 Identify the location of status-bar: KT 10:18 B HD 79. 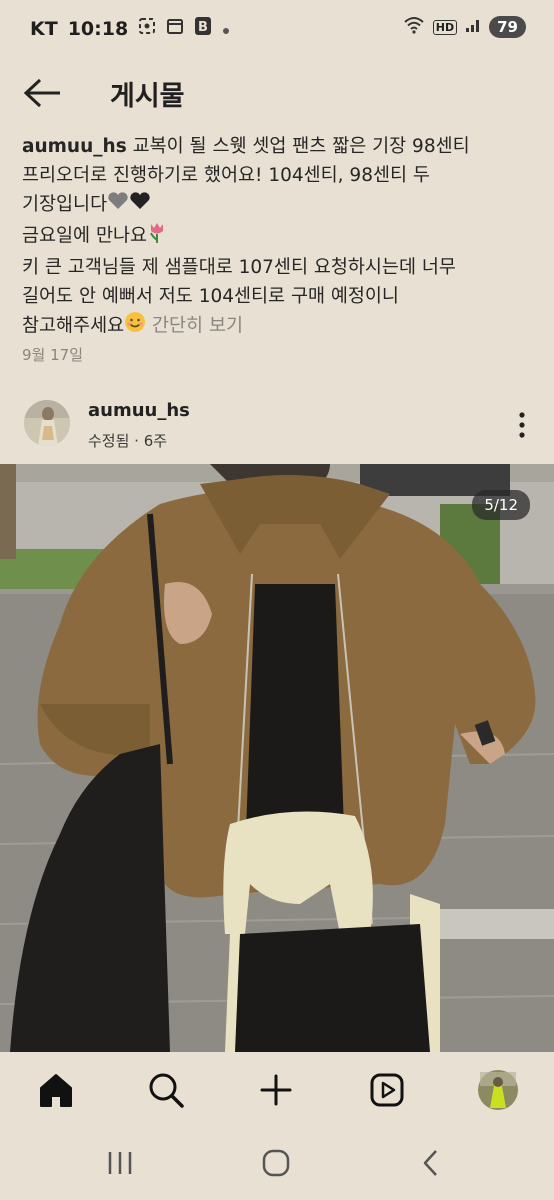
(277, 28).